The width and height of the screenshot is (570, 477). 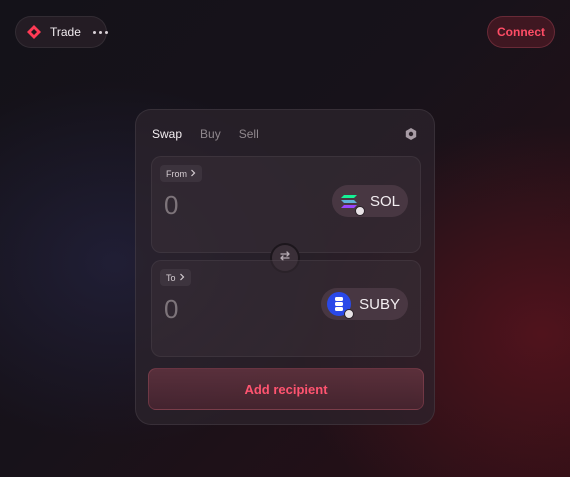 What do you see at coordinates (521, 32) in the screenshot?
I see `connect-button: Connect` at bounding box center [521, 32].